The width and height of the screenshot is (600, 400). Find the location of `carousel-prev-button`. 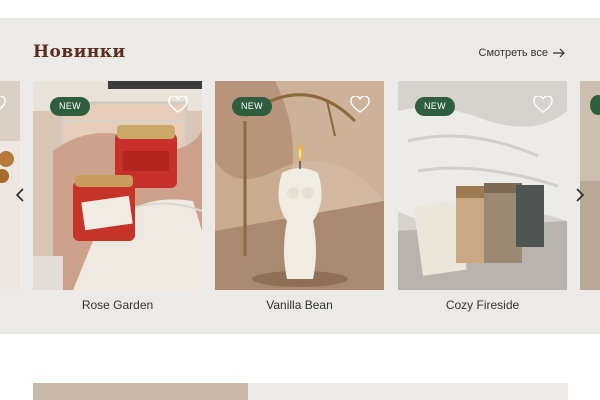

carousel-prev-button is located at coordinates (20, 195).